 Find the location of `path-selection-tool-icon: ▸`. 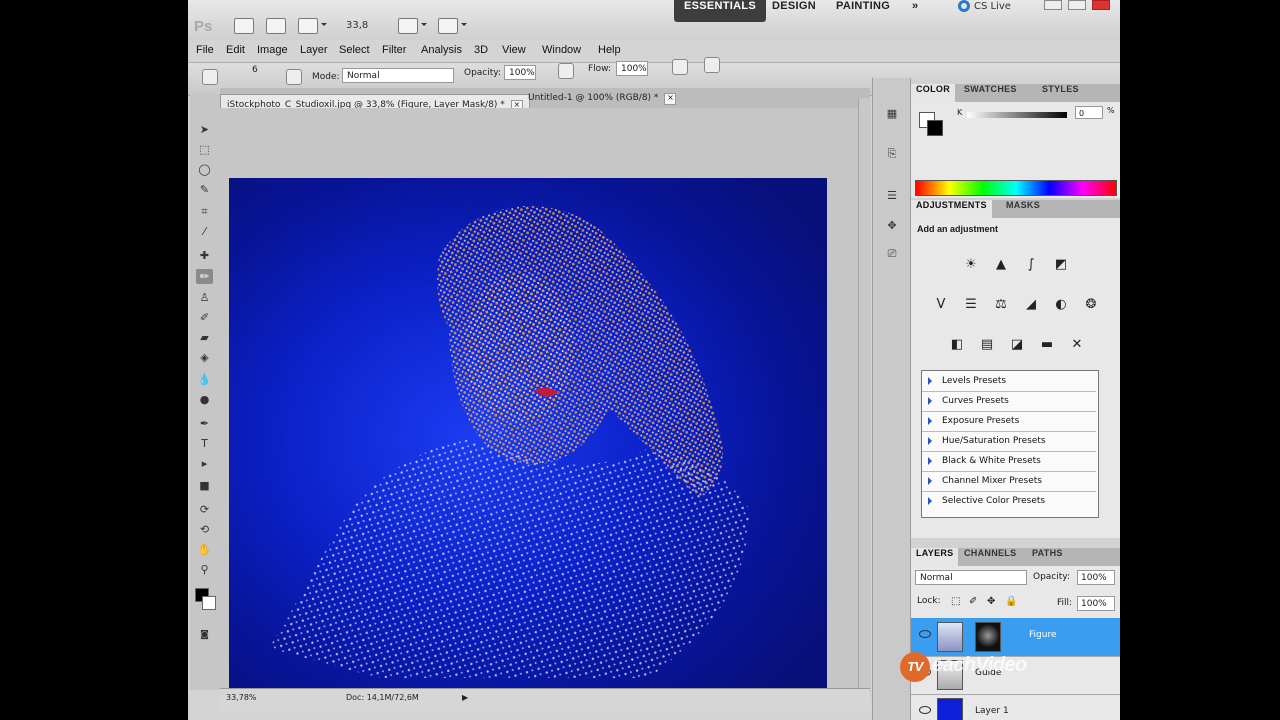

path-selection-tool-icon: ▸ is located at coordinates (204, 463).